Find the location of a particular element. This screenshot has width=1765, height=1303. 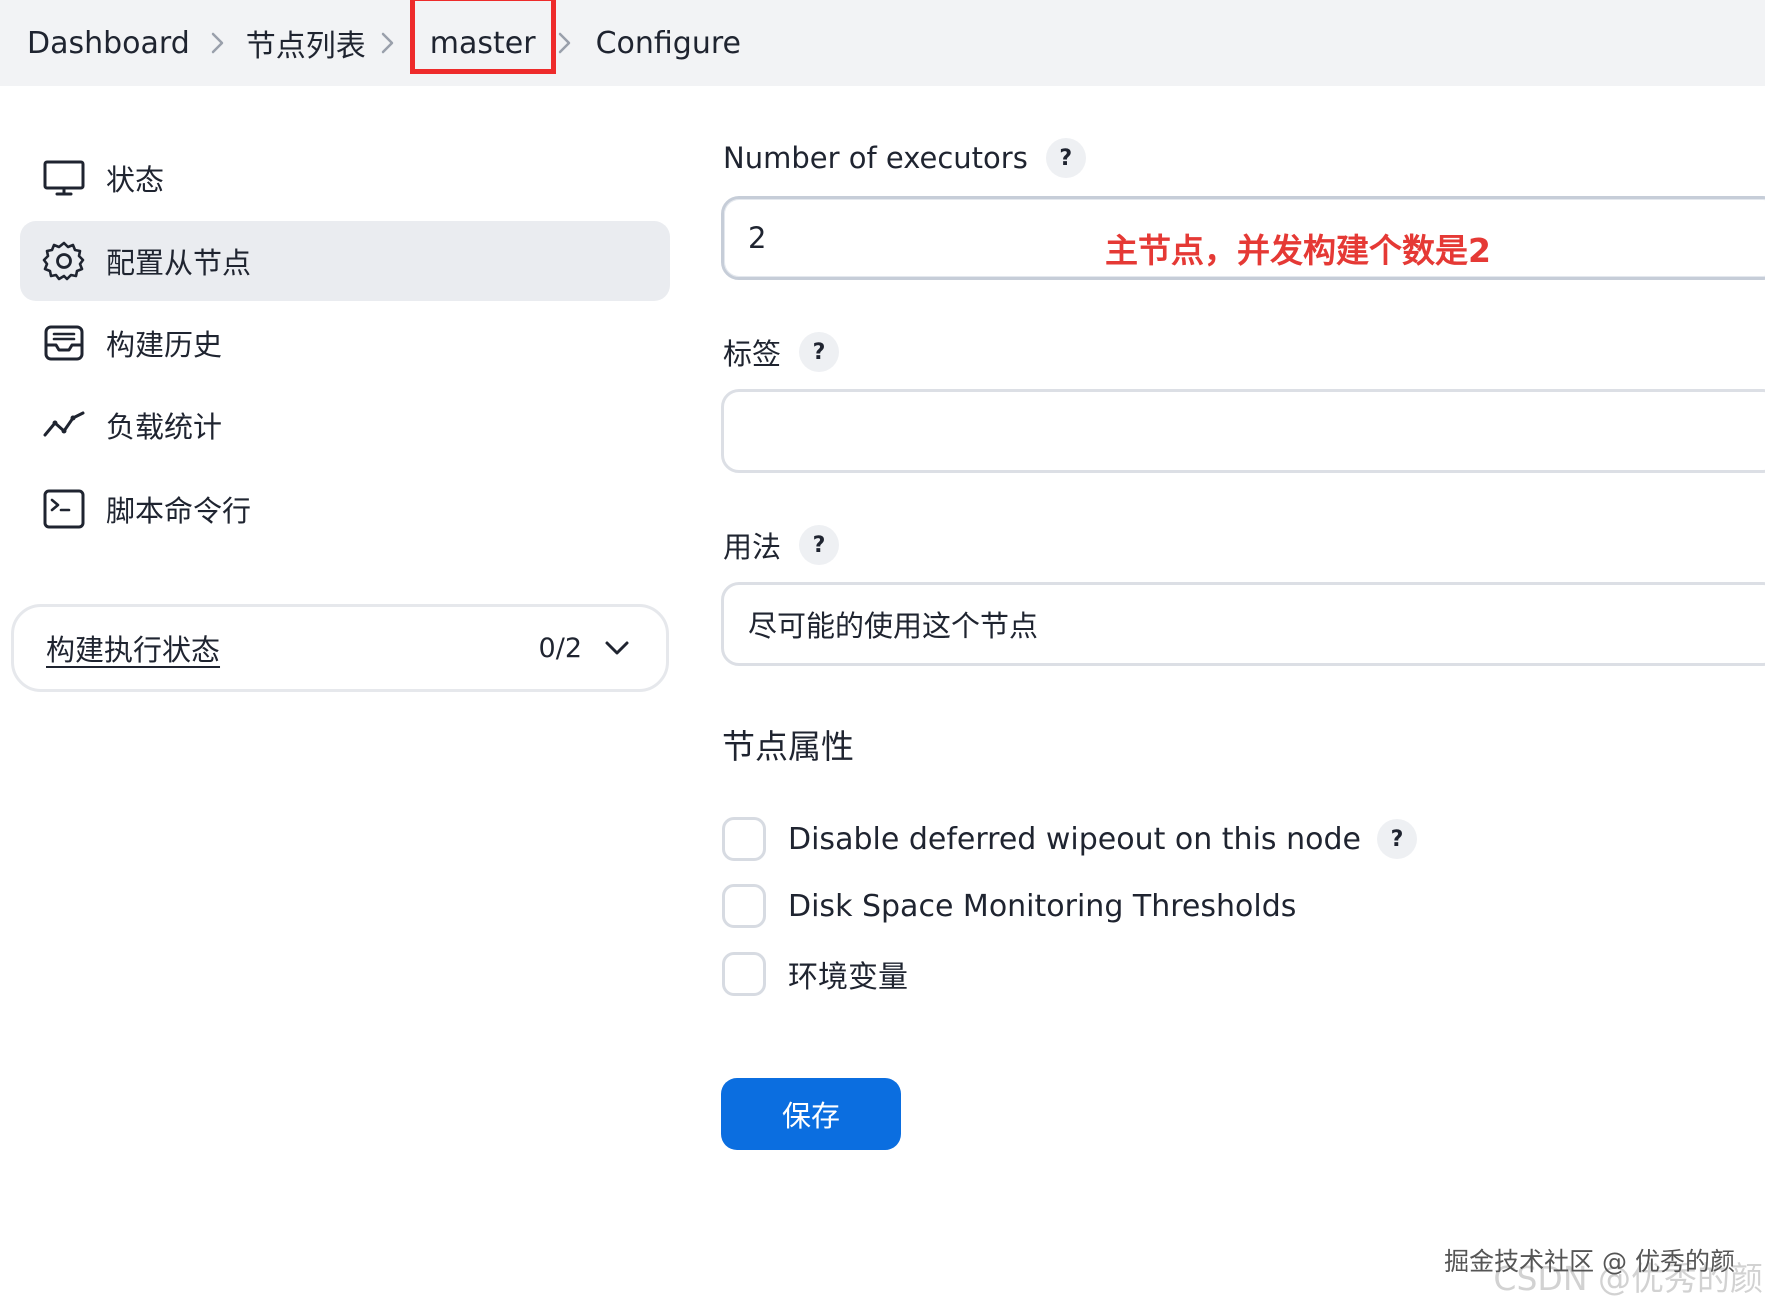

breadcrumb: Dashboard 节点列表 master Configure is located at coordinates (882, 43).